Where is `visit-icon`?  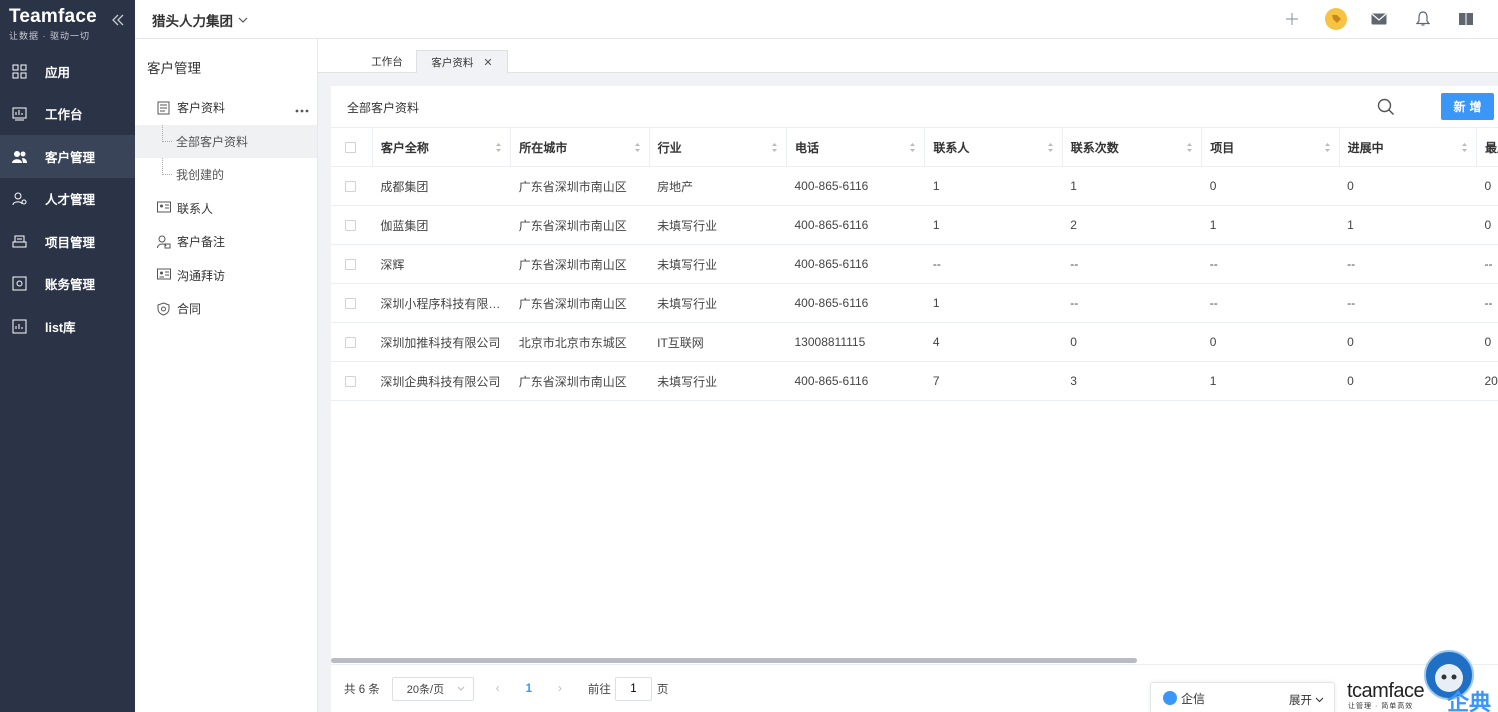 visit-icon is located at coordinates (164, 275).